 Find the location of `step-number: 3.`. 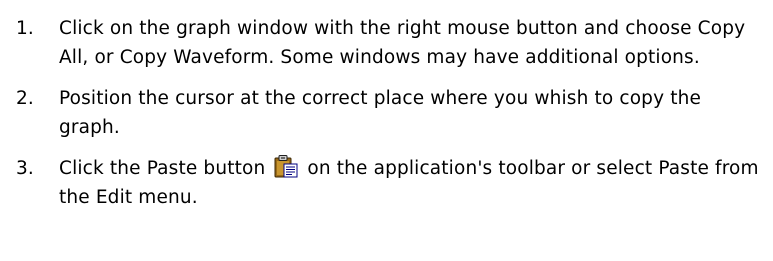

step-number: 3. is located at coordinates (25, 168).